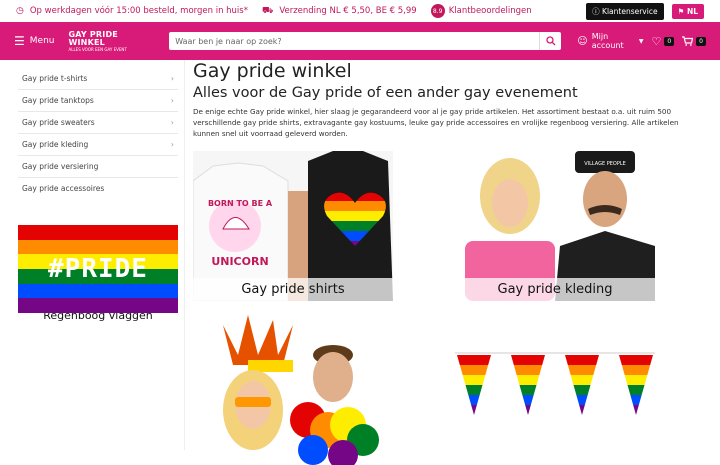 The image size is (720, 465). What do you see at coordinates (354, 41) in the screenshot?
I see `search-input: Waar ben je naar op zoek?` at bounding box center [354, 41].